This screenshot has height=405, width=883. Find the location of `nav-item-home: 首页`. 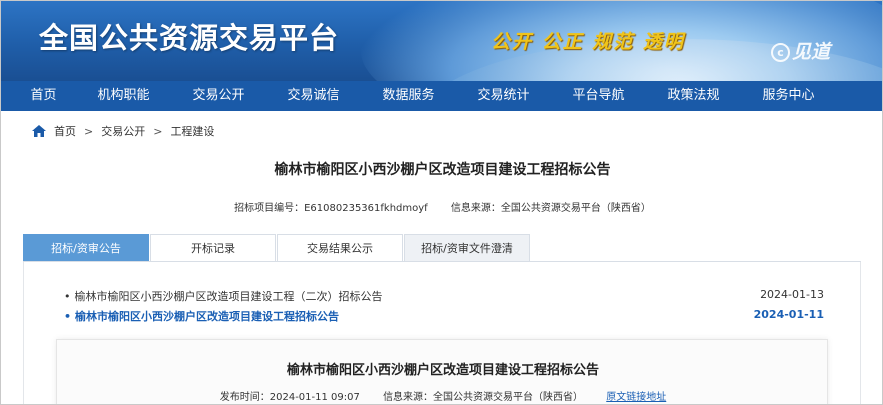

nav-item-home: 首页 is located at coordinates (38, 96).